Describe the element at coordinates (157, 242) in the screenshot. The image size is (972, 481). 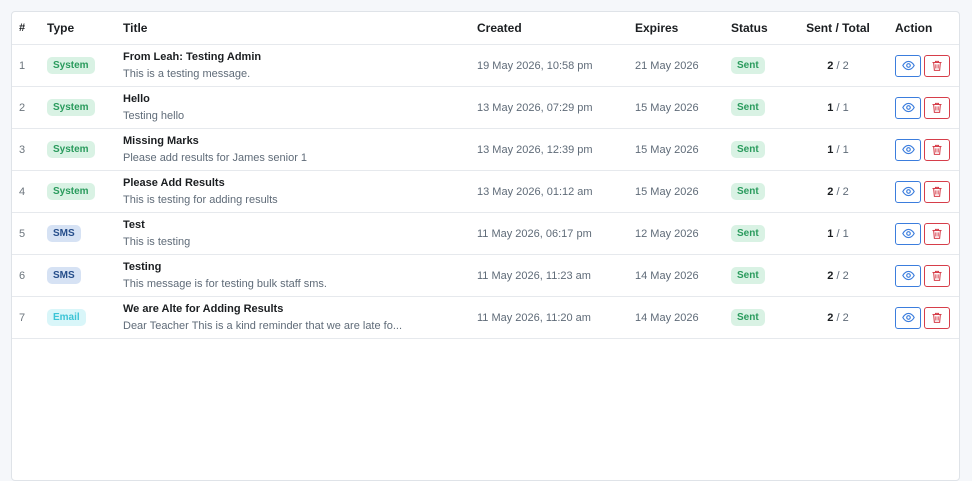
I see `message-preview: This is testing` at that location.